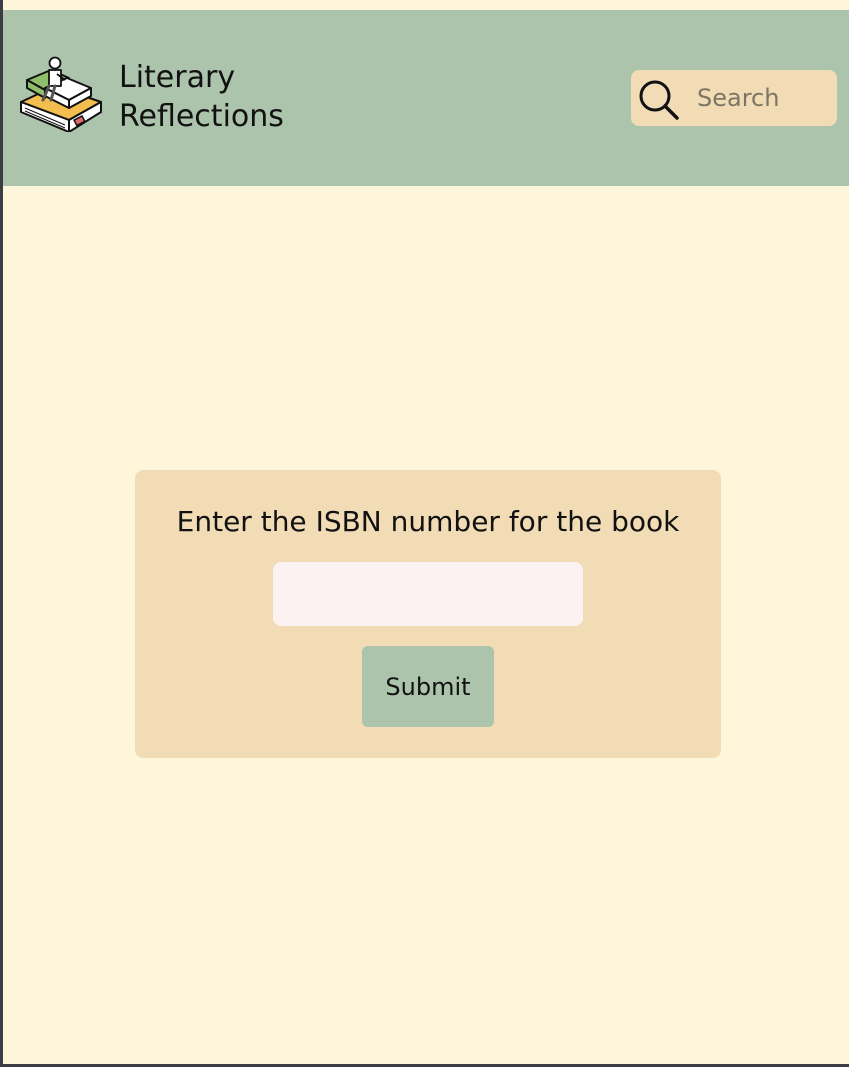 The height and width of the screenshot is (1067, 849). I want to click on isbn-input, so click(428, 594).